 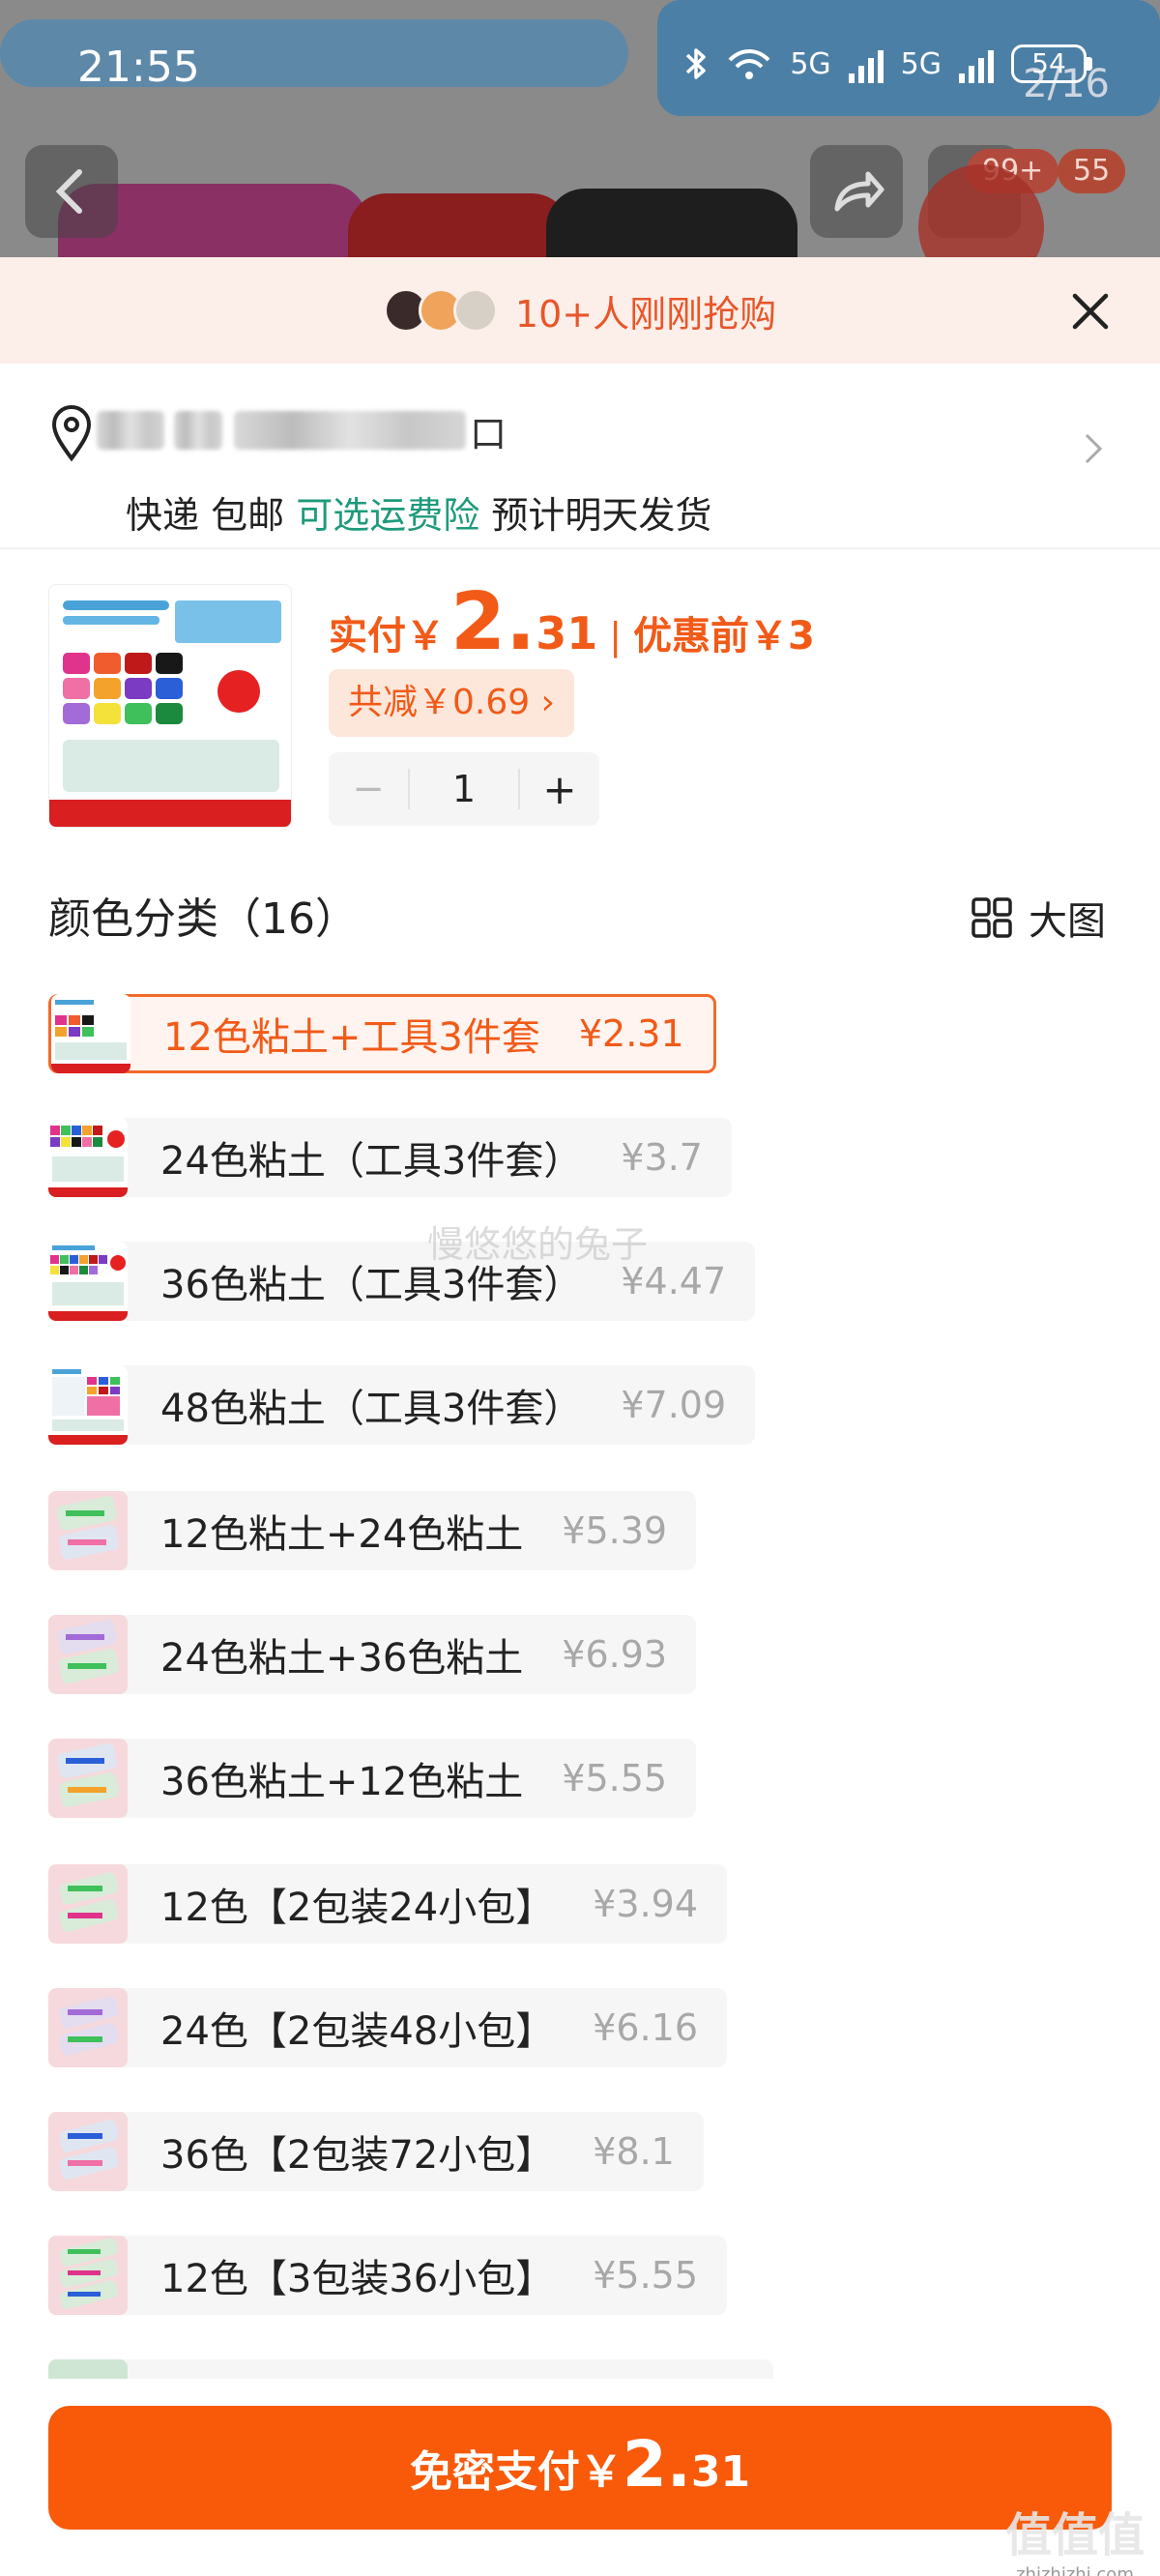 What do you see at coordinates (357, 1908) in the screenshot?
I see `sku-label: 12色【2包装24小包】` at bounding box center [357, 1908].